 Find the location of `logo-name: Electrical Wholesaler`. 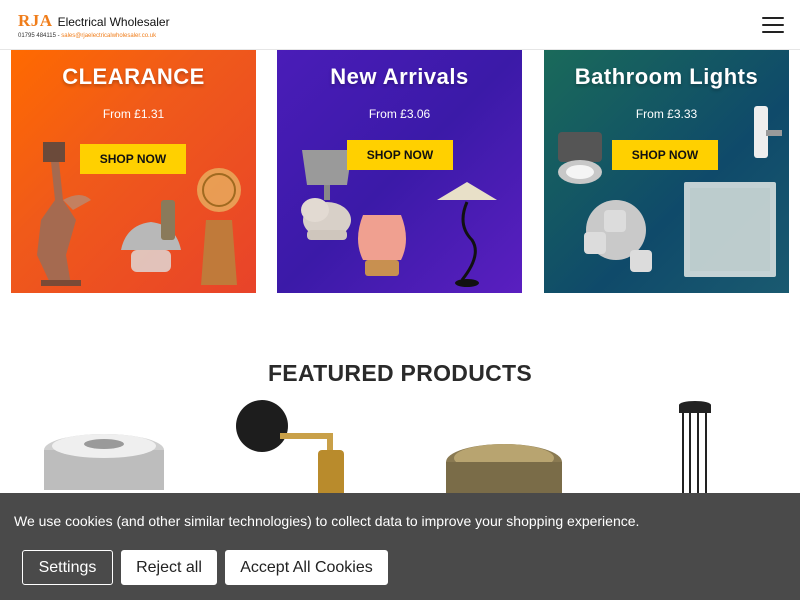

logo-name: Electrical Wholesaler is located at coordinates (113, 22).